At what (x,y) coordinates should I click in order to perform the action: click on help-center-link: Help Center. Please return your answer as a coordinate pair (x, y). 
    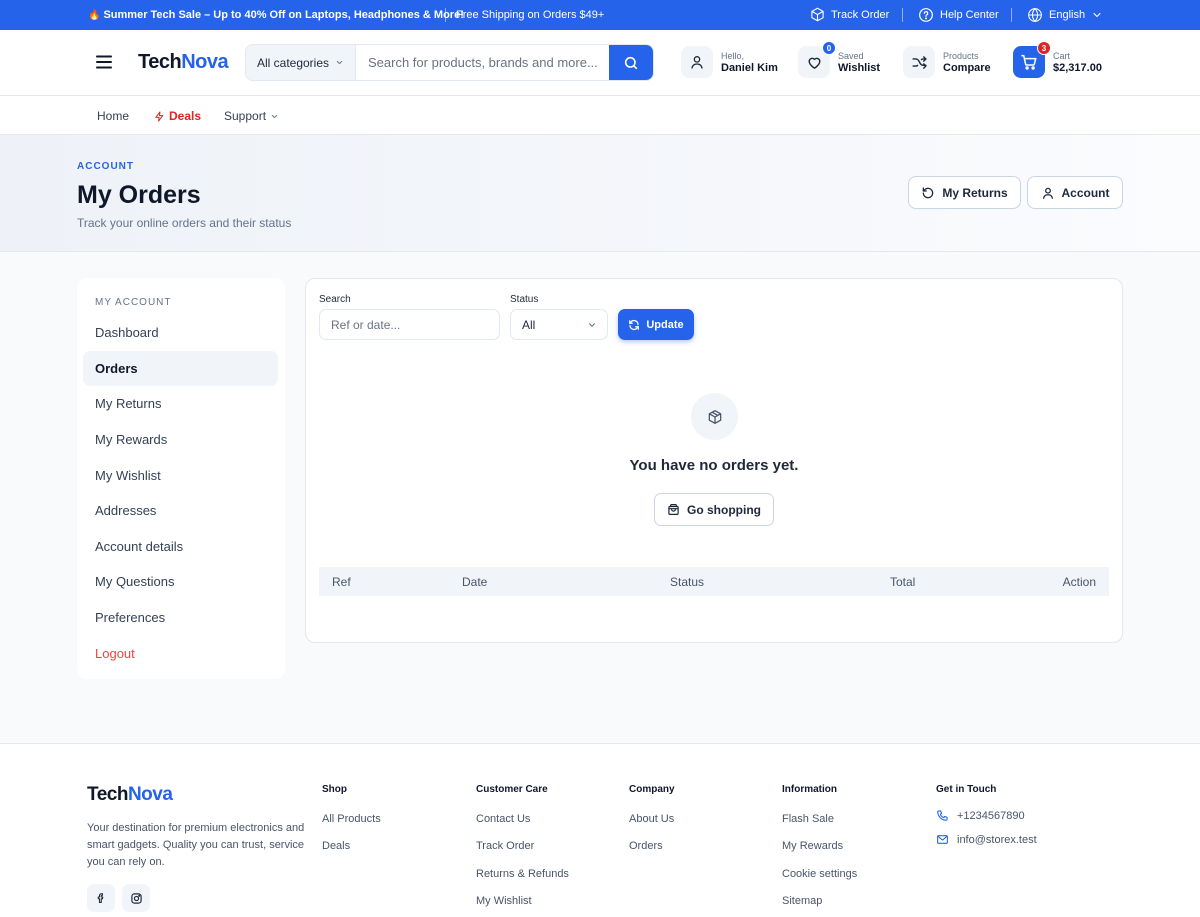
    Looking at the image, I should click on (958, 15).